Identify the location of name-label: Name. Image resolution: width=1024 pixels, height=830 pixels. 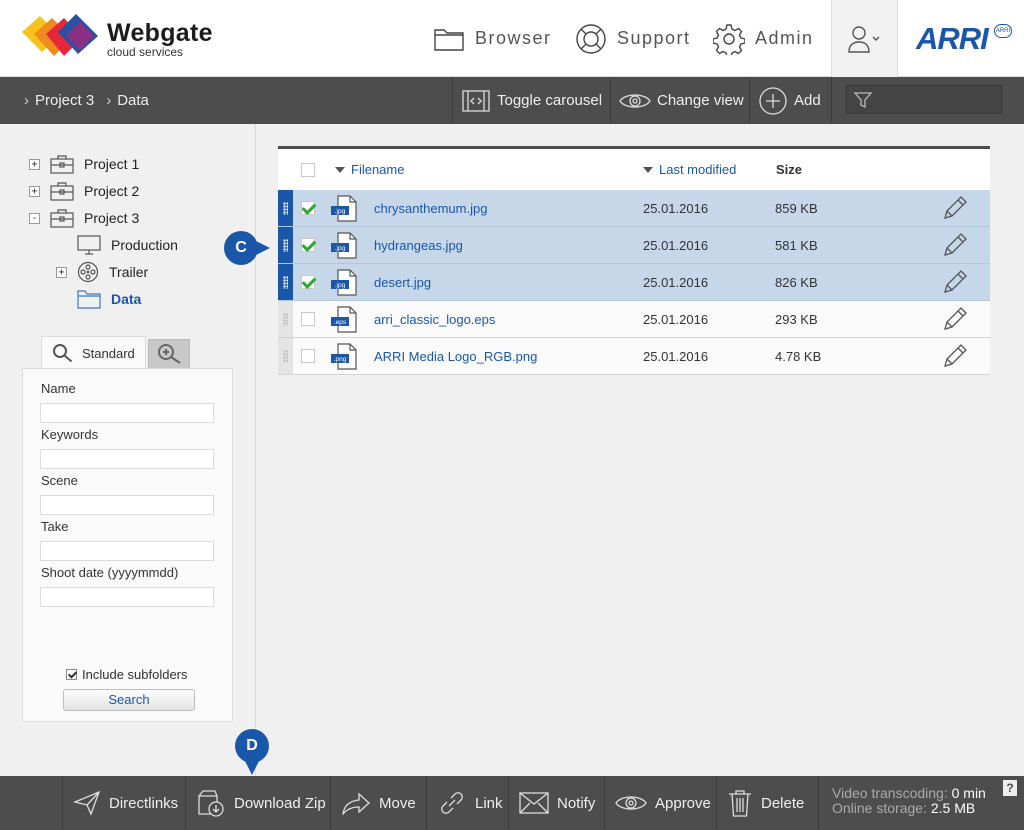
(58, 388).